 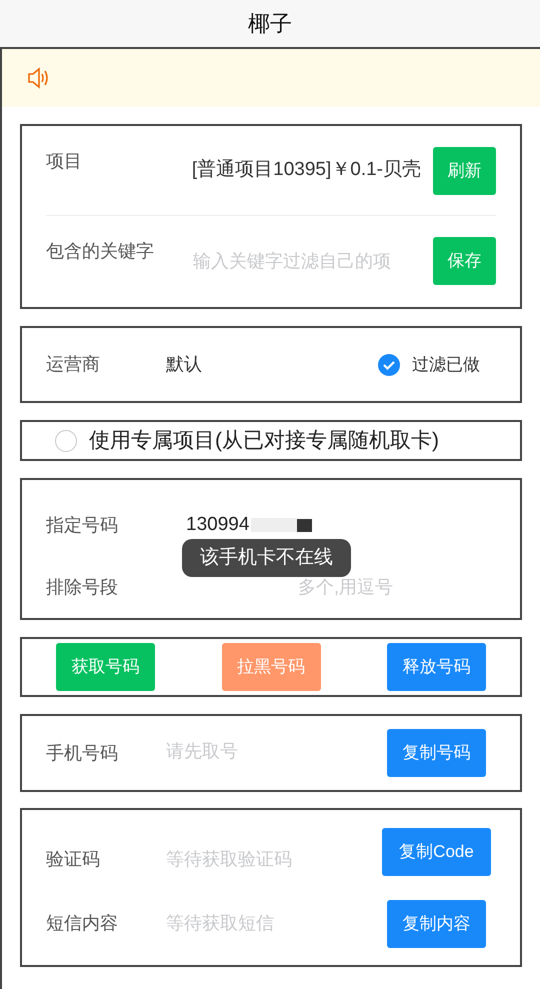 I want to click on field-label: 指定号码, so click(x=82, y=525).